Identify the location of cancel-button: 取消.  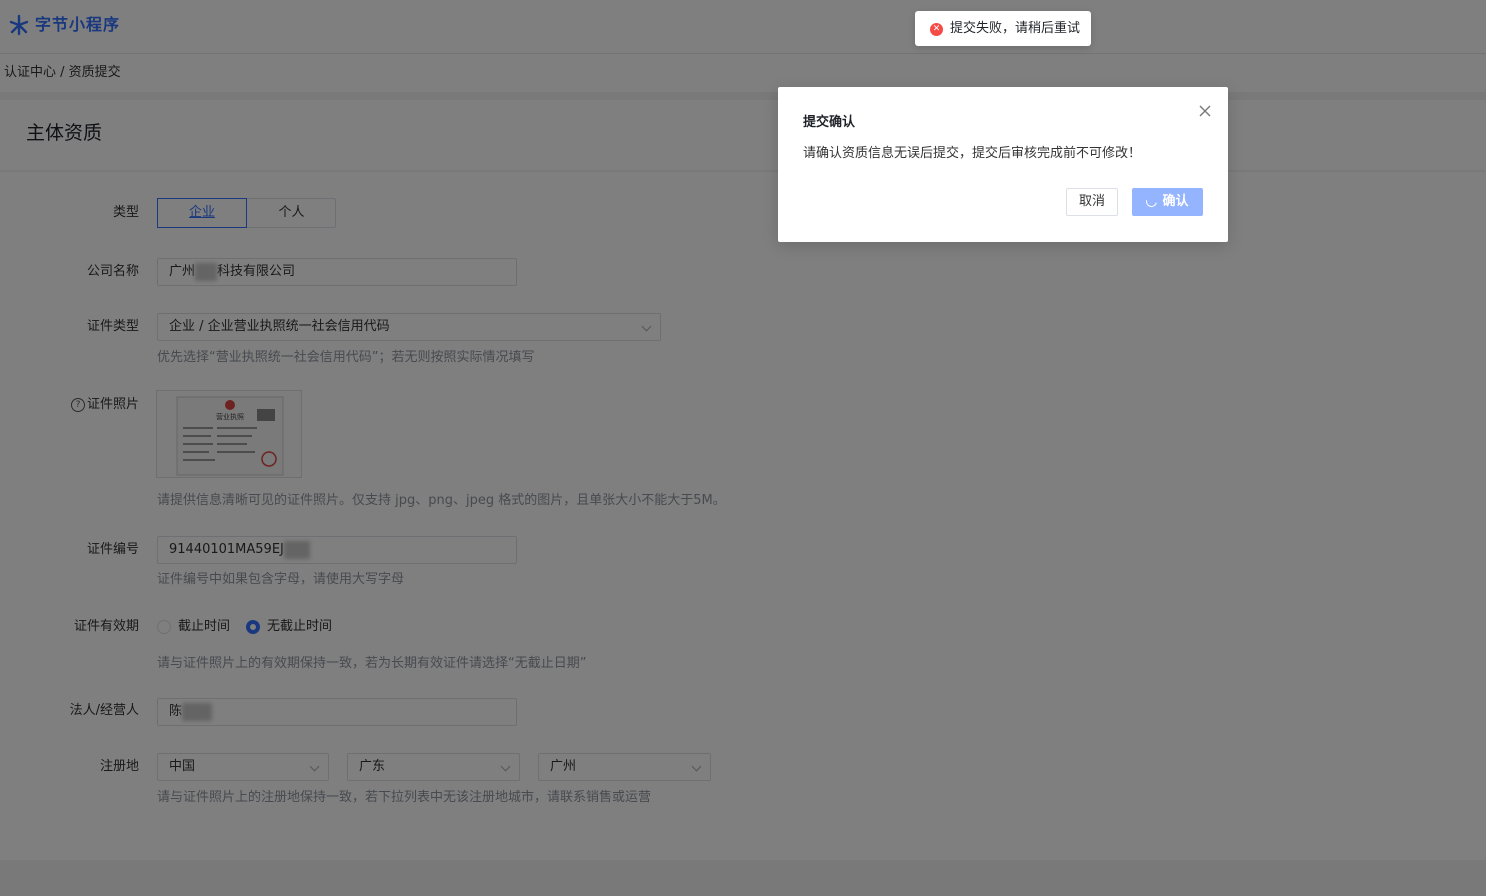
(1092, 202).